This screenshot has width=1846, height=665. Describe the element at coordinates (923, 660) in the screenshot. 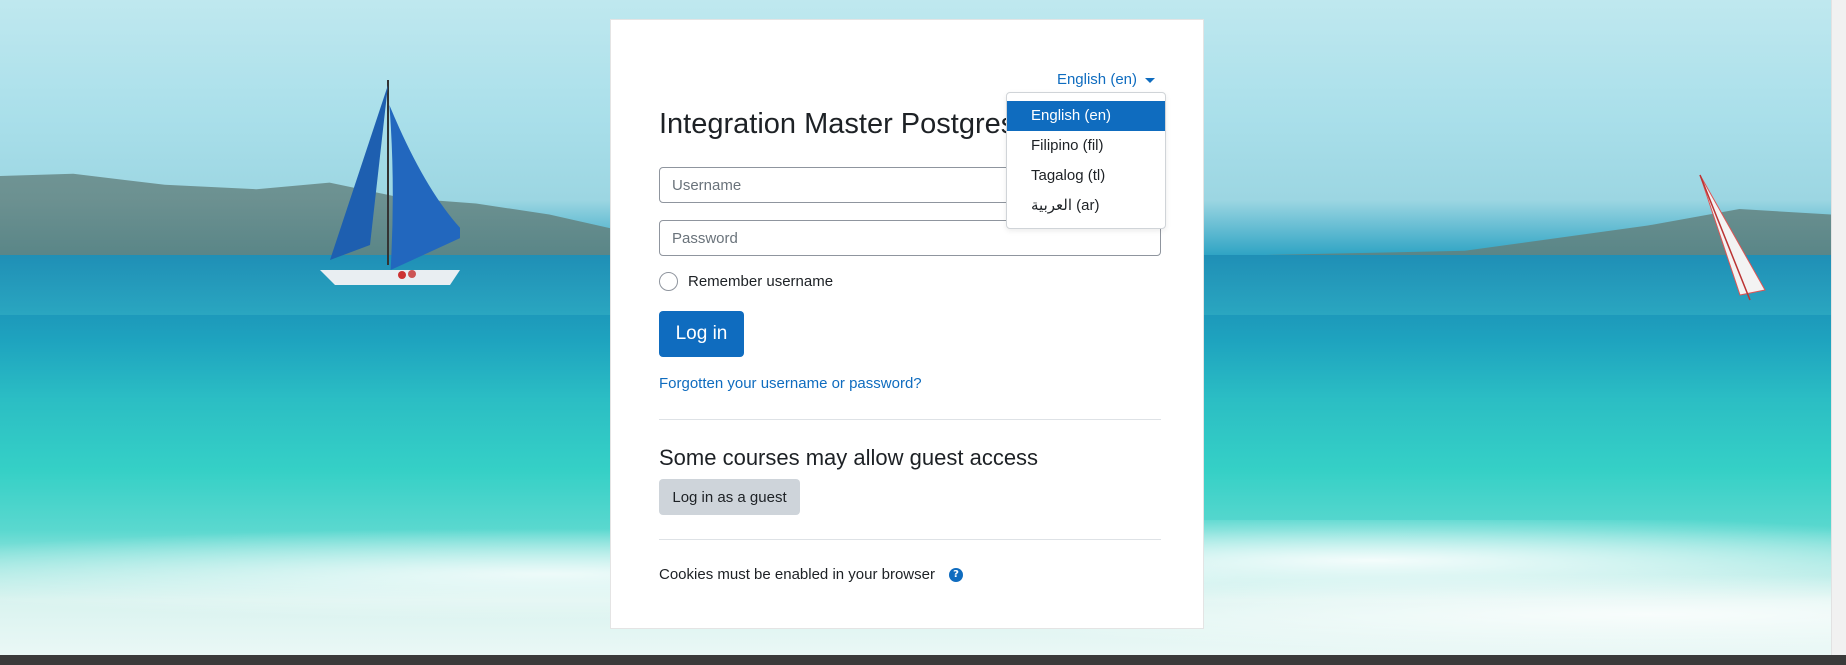

I see `footer-bar` at that location.